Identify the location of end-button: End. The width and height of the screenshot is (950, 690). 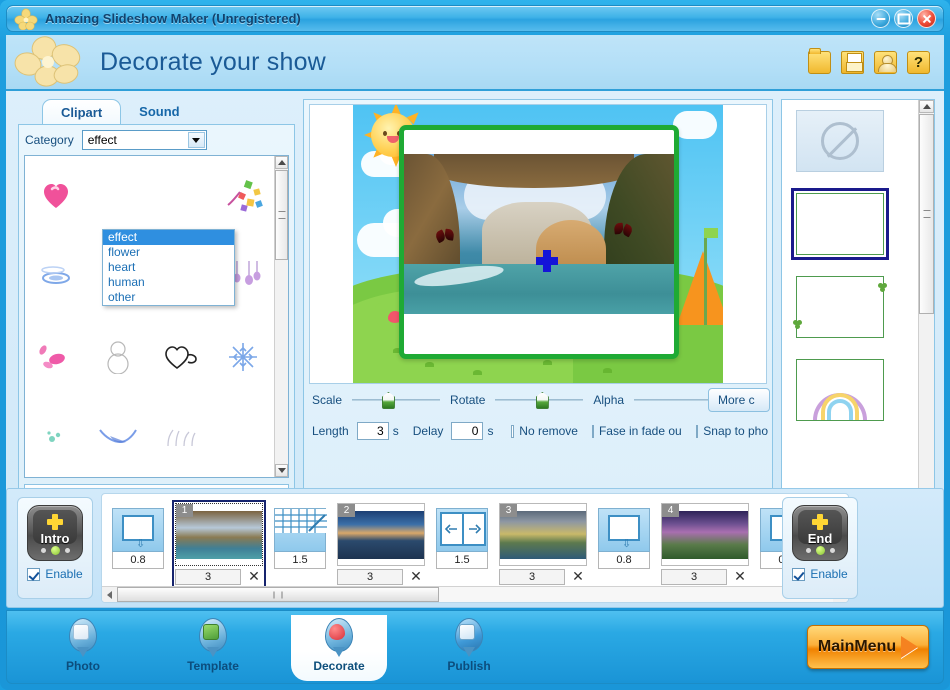
(820, 533).